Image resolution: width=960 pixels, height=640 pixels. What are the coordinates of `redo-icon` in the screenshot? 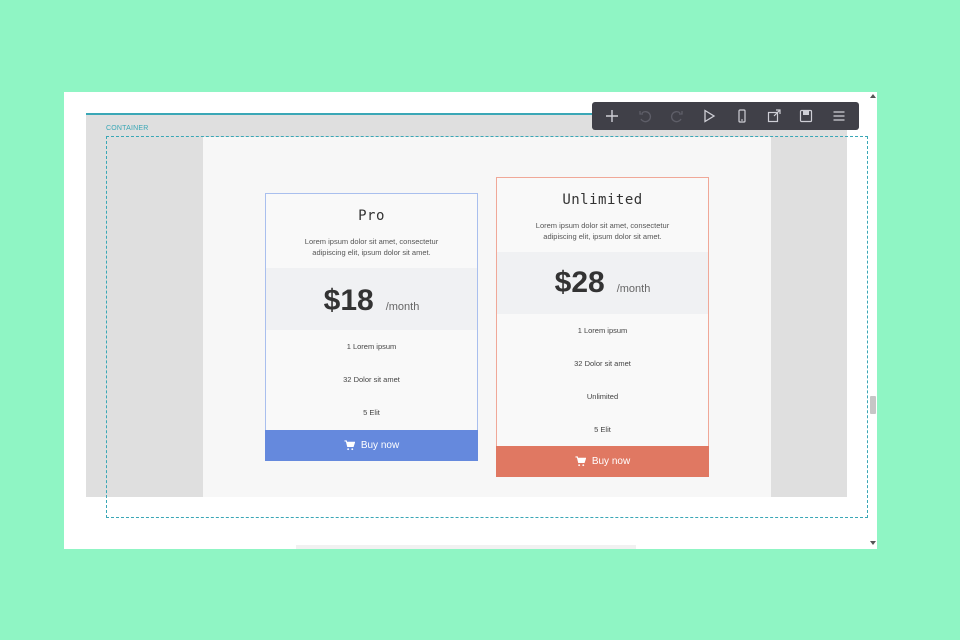 It's located at (676, 117).